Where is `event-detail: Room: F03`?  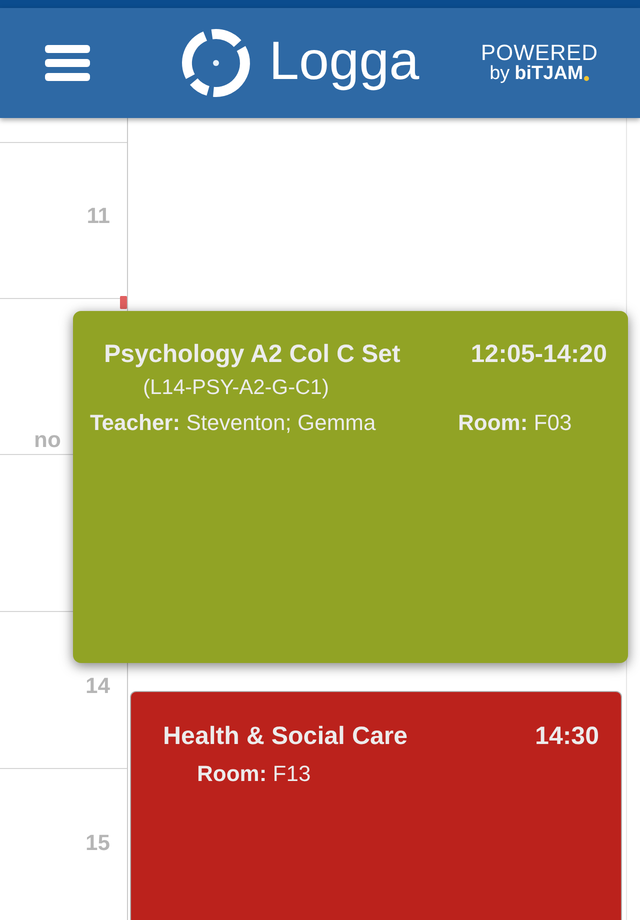
event-detail: Room: F03 is located at coordinates (515, 422).